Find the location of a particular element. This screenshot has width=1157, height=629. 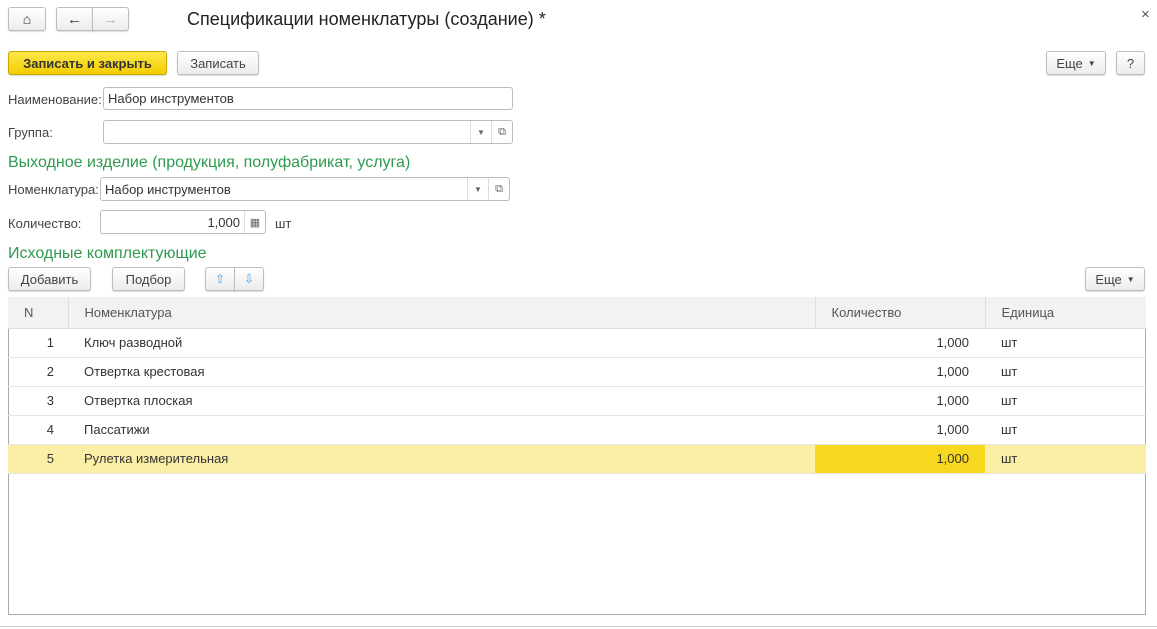

row-number: 2 is located at coordinates (38, 372).